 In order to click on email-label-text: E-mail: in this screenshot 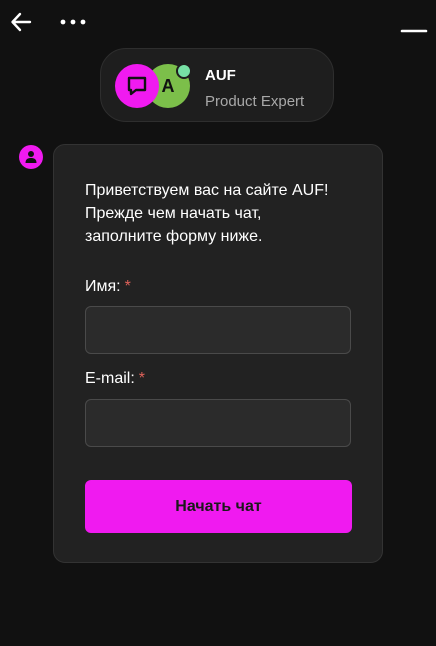, I will do `click(110, 378)`.